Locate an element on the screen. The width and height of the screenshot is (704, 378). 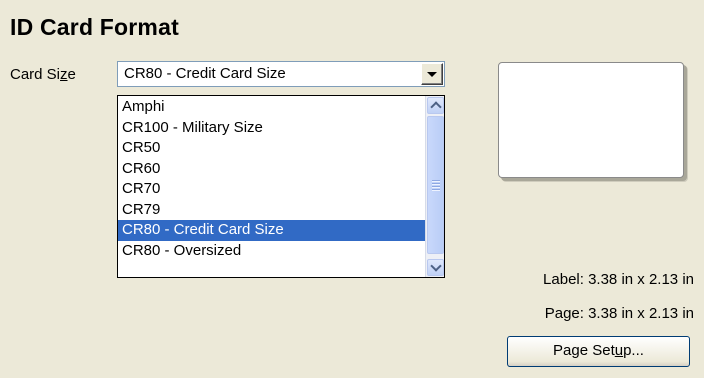
label-size-text: Label: 3.38 in x 2.13 in is located at coordinates (618, 279).